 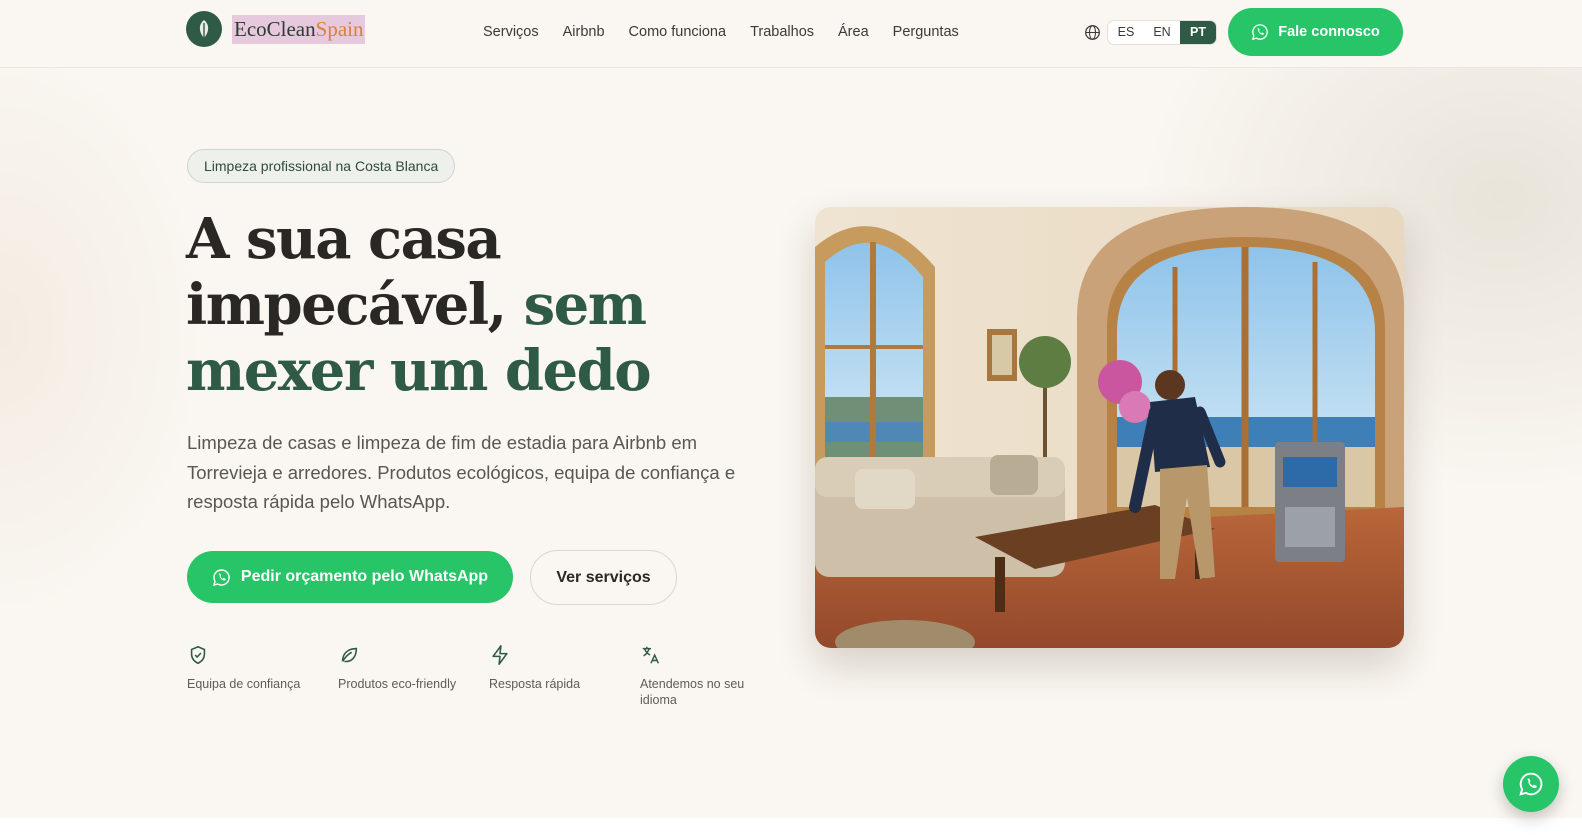 What do you see at coordinates (926, 32) in the screenshot?
I see `nav-perguntas: Perguntas` at bounding box center [926, 32].